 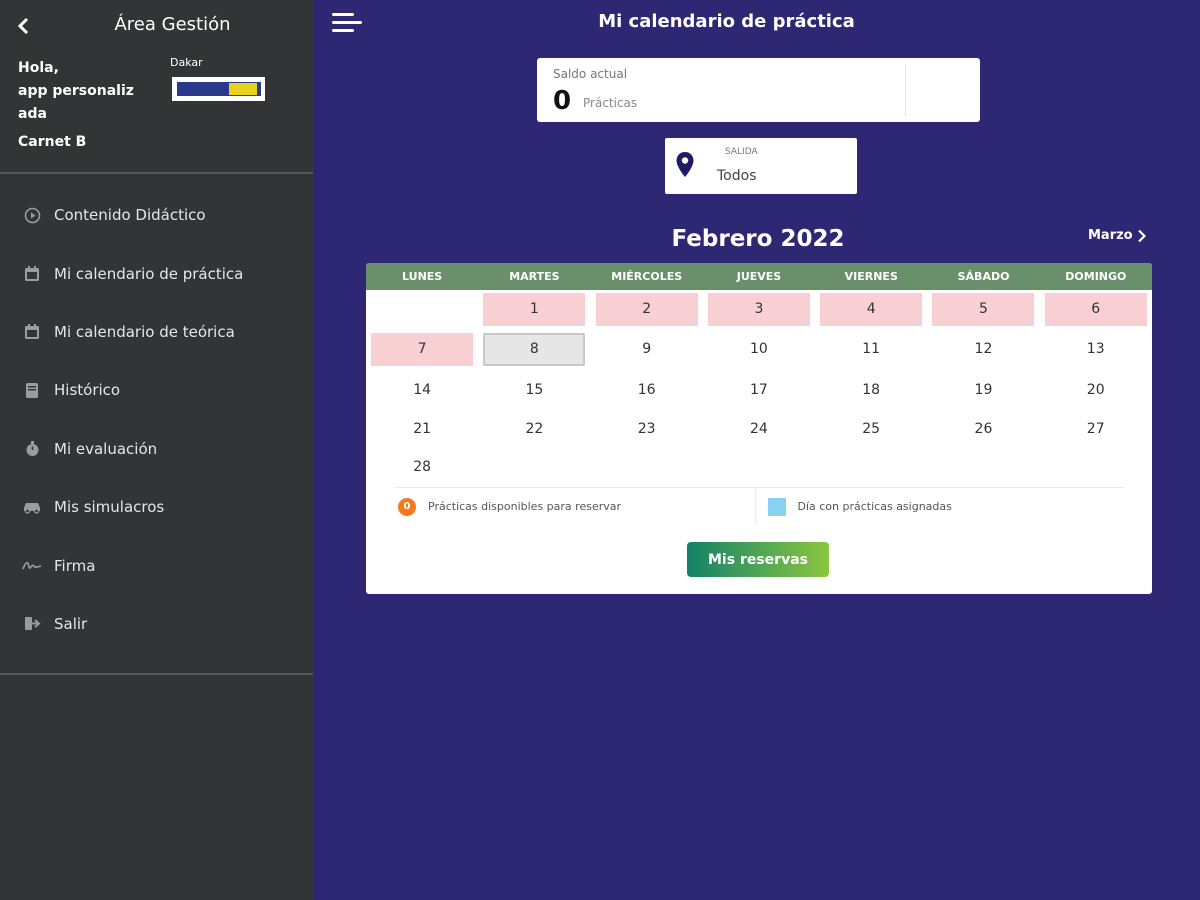 I want to click on calendar-day-19: 19, so click(x=983, y=390).